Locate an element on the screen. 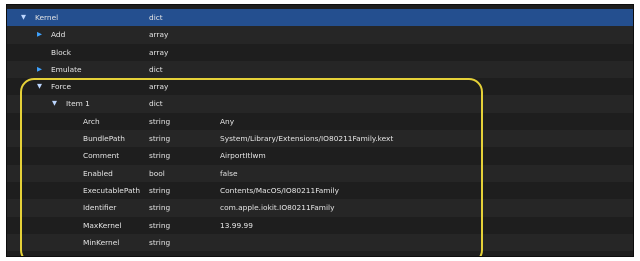 The image size is (640, 261). plist-row-plistpath: PlistPath stringContents/Info.plist is located at coordinates (320, 253).